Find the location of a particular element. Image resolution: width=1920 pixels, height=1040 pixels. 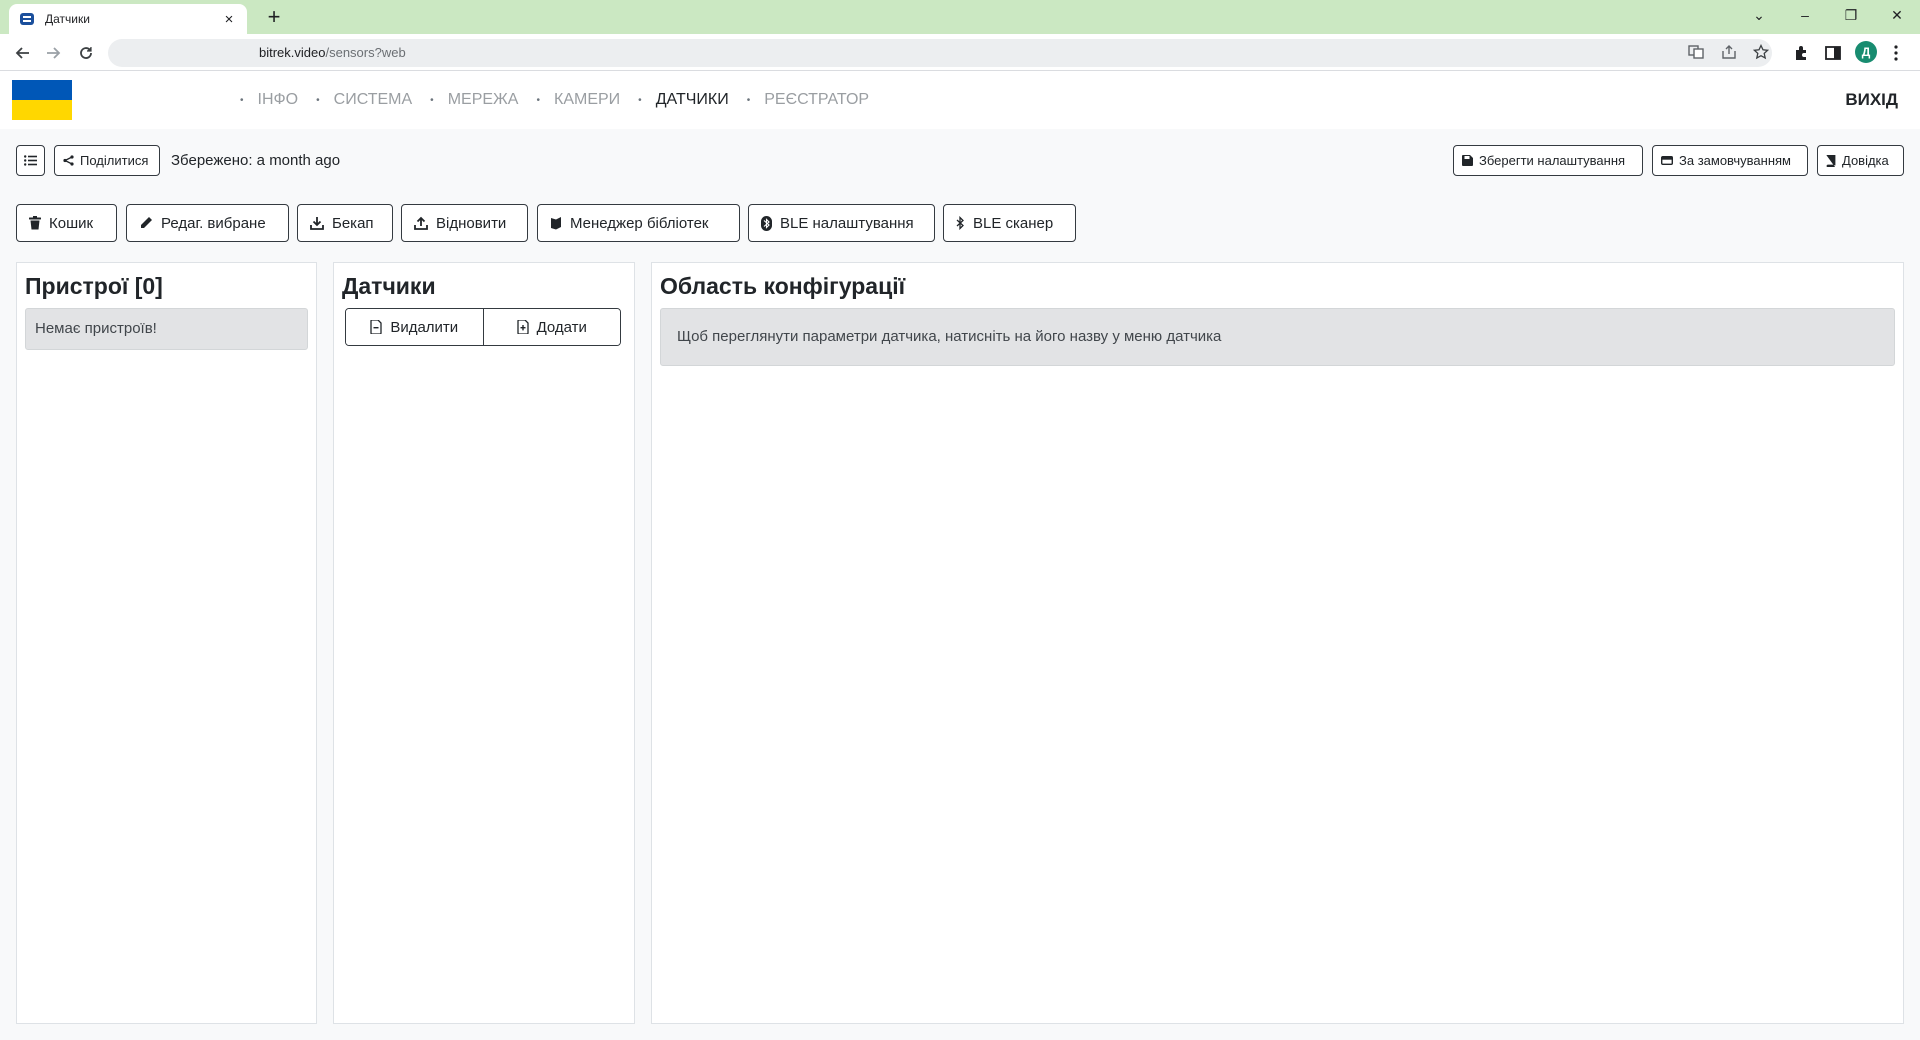

side-panel-icon is located at coordinates (1833, 53).